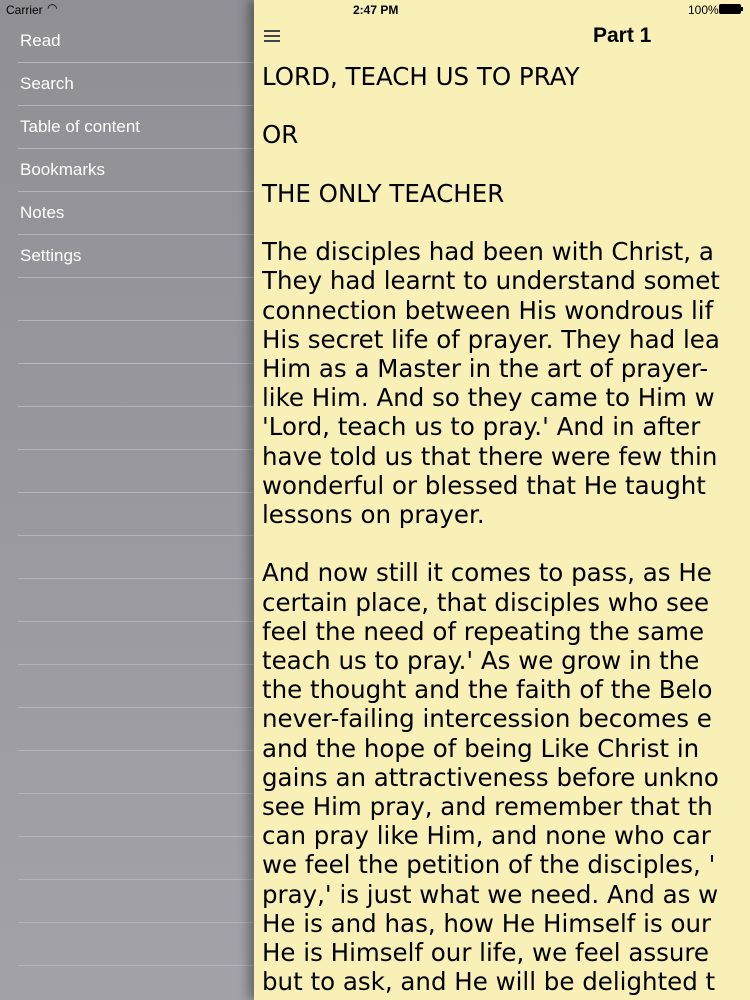  Describe the element at coordinates (137, 213) in the screenshot. I see `sidebar-item-notes: Notes` at that location.